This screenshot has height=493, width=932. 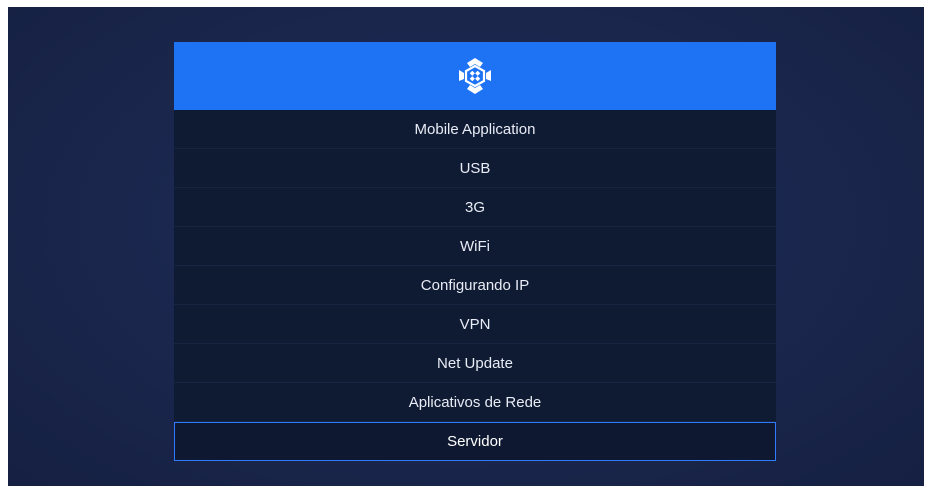 I want to click on menu-item-label: VPN, so click(x=475, y=324).